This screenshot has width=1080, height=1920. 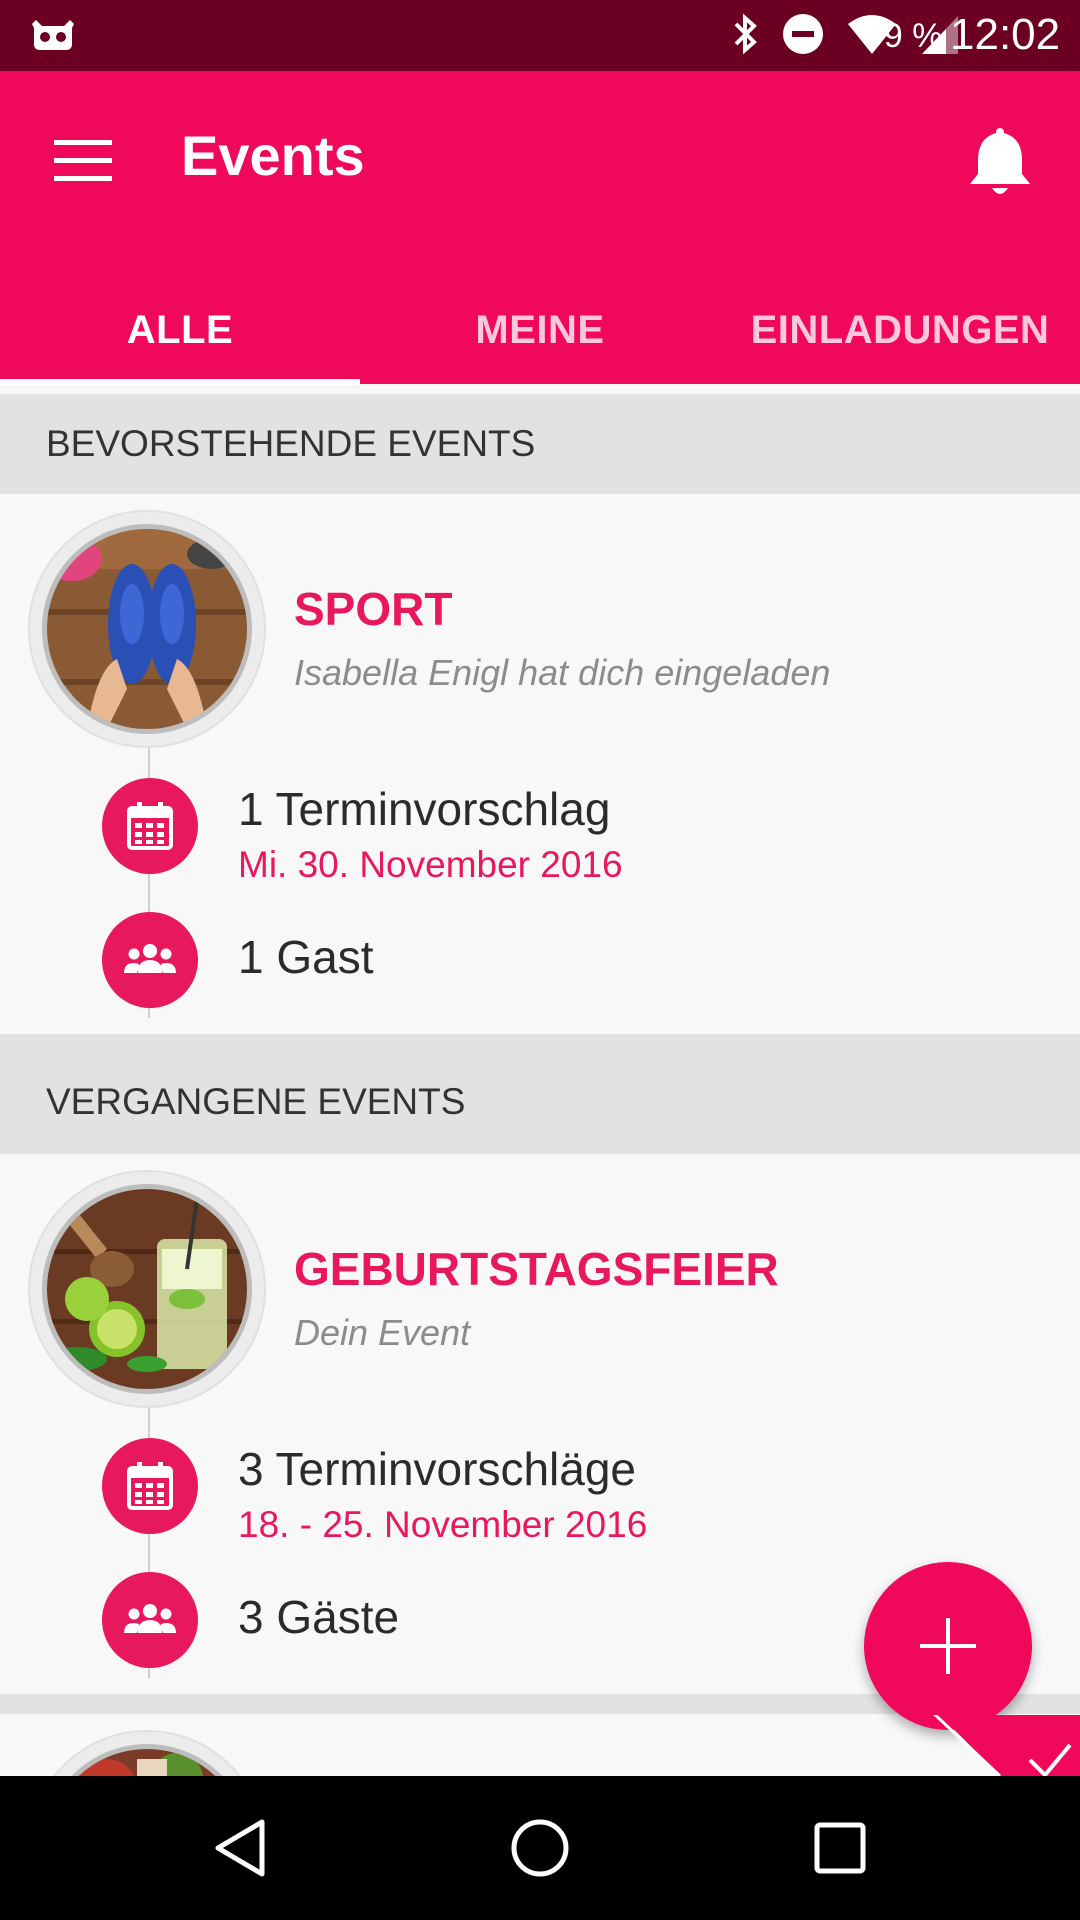 What do you see at coordinates (430, 864) in the screenshot?
I see `proposal-date: Mi. 30. November 2016` at bounding box center [430, 864].